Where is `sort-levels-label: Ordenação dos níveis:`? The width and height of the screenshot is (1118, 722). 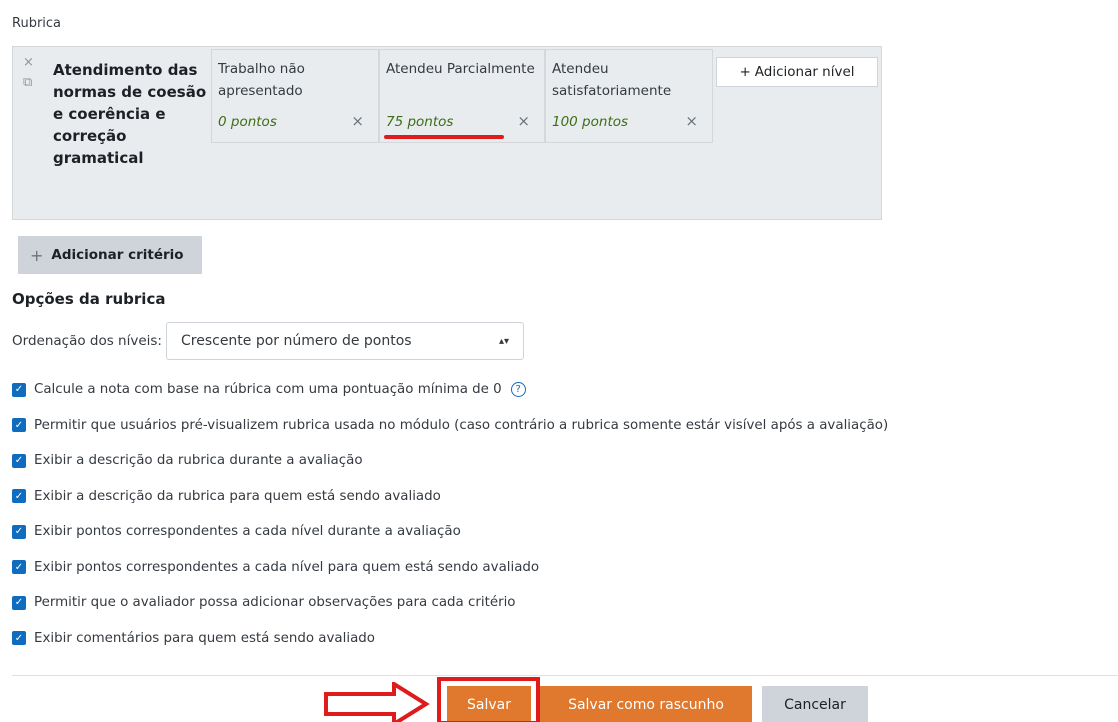
sort-levels-label: Ordenação dos níveis: is located at coordinates (87, 341).